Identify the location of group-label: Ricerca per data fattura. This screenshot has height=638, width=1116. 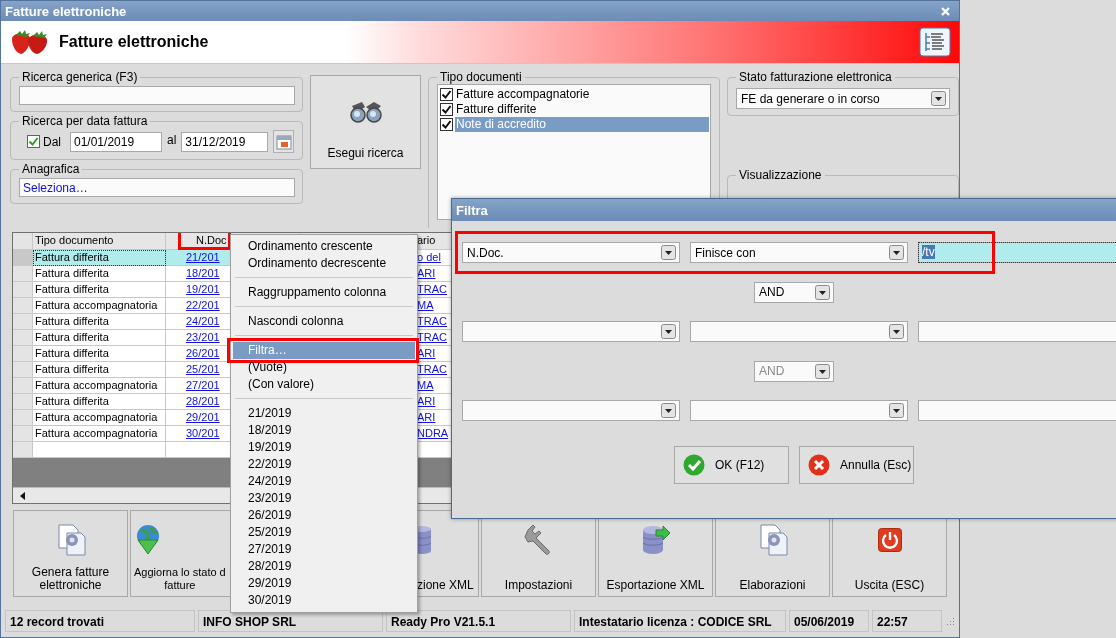
(85, 121).